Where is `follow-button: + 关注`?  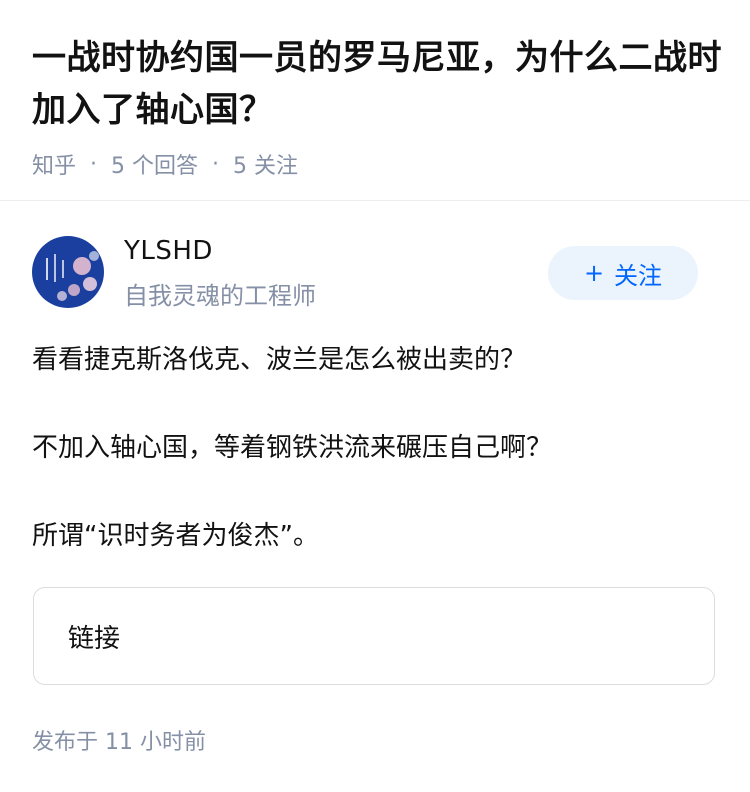 follow-button: + 关注 is located at coordinates (623, 273).